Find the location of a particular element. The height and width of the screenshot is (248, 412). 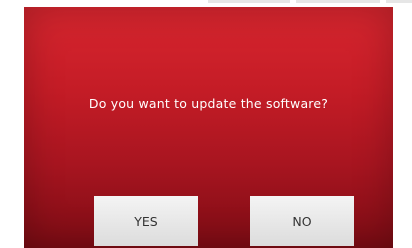

dialog-message: Do you want to update the software? is located at coordinates (208, 103).